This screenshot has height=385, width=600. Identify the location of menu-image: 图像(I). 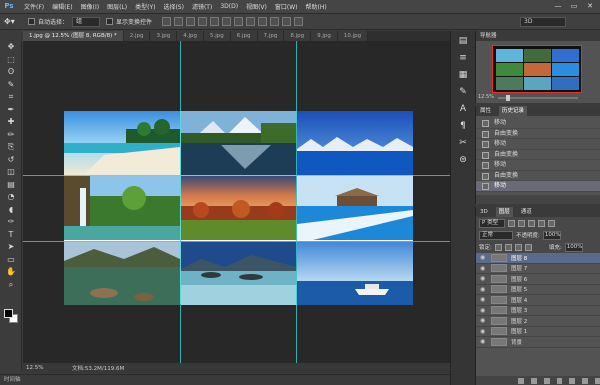
(90, 6).